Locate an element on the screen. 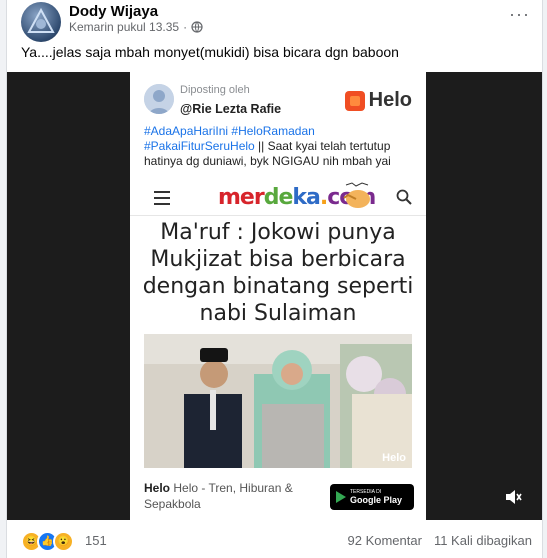 The height and width of the screenshot is (558, 547). author-name: Dody Wijaya is located at coordinates (113, 11).